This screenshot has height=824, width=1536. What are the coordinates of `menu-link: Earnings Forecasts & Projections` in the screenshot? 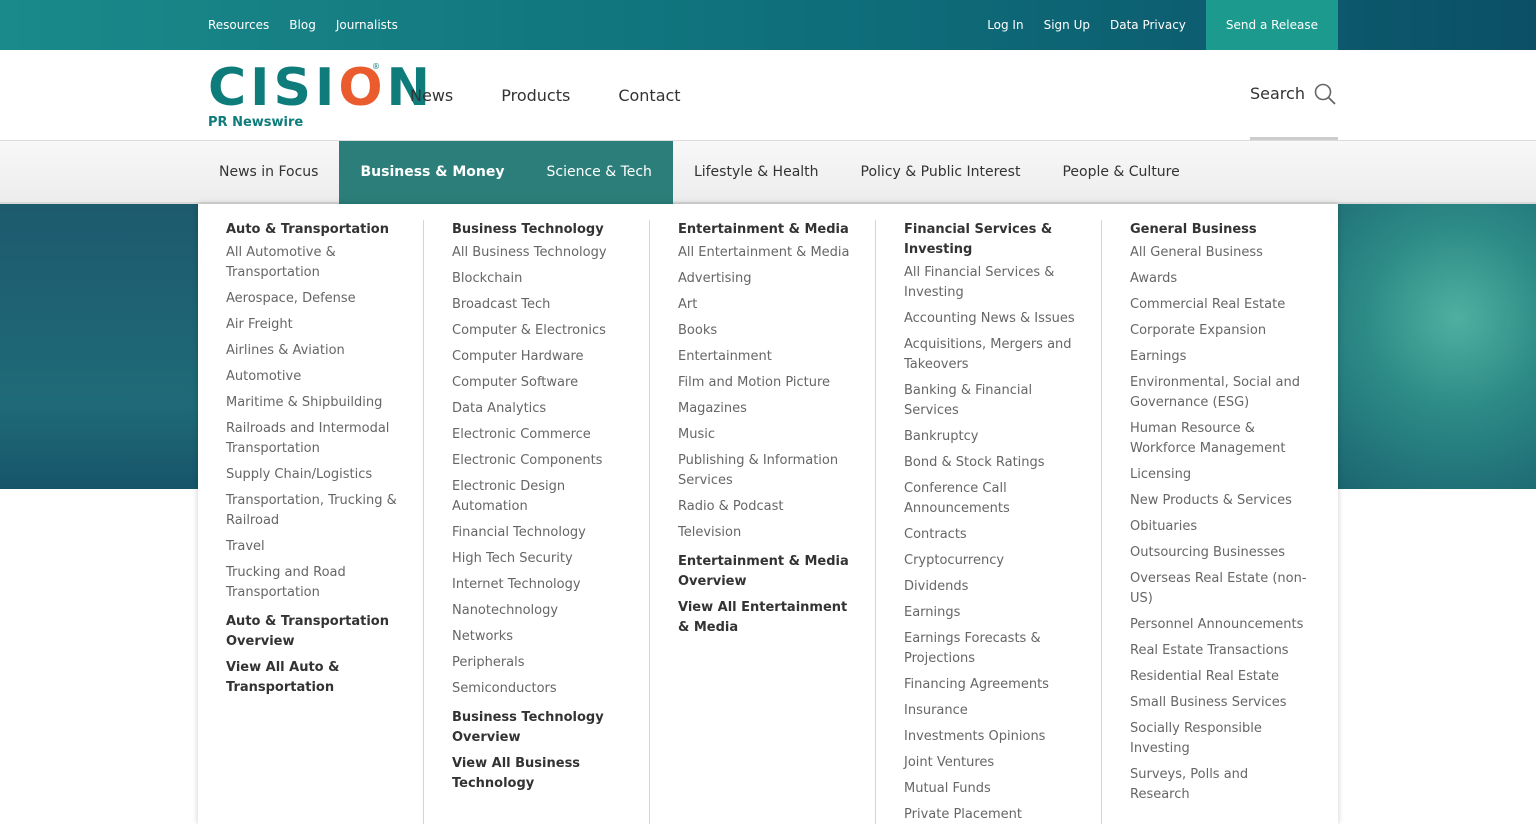 It's located at (992, 649).